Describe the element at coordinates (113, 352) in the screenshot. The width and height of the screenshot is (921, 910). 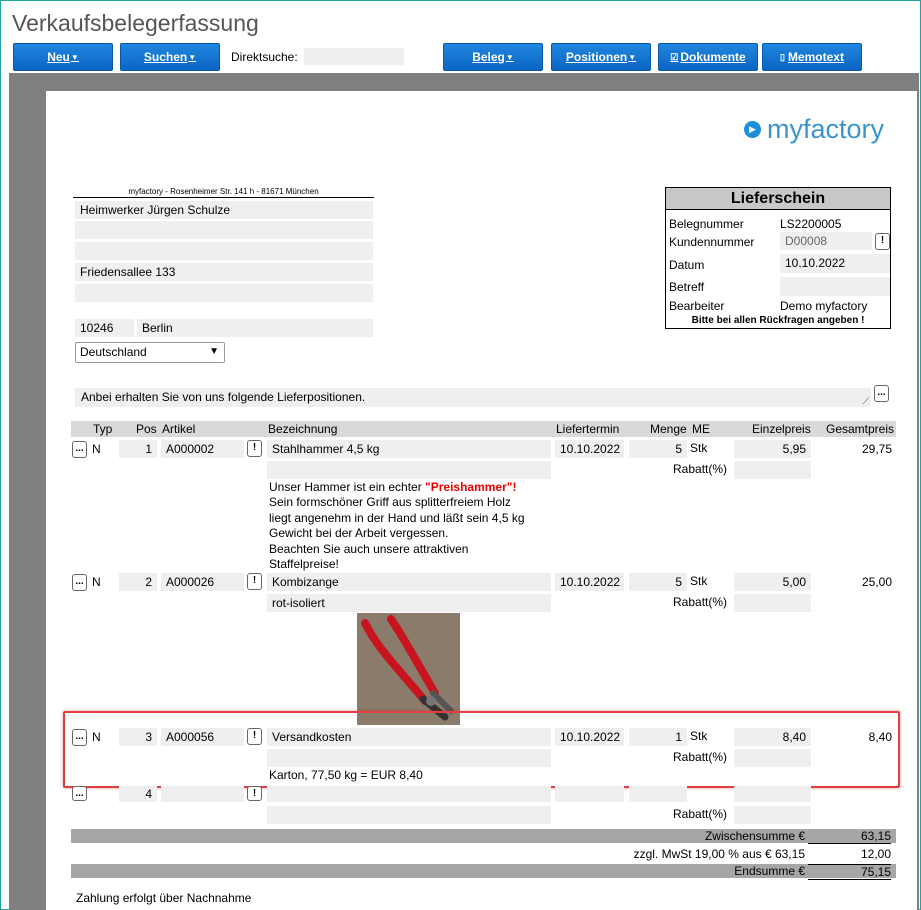
I see `country-value: Deutschland` at that location.